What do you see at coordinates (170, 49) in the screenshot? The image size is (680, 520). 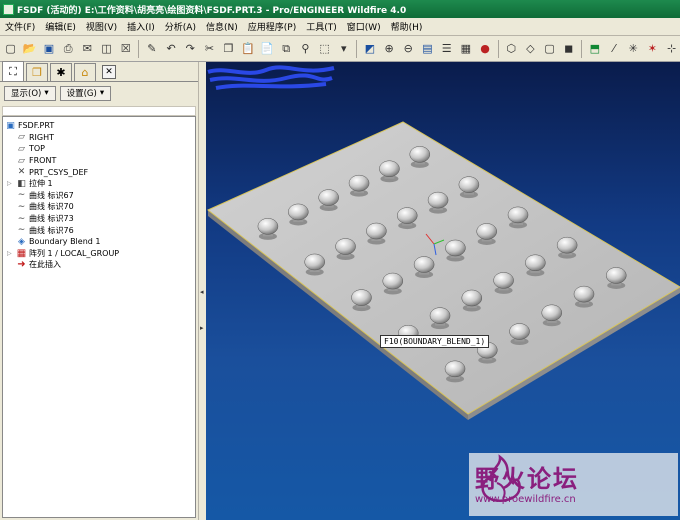 I see `undo-icon: ↶` at bounding box center [170, 49].